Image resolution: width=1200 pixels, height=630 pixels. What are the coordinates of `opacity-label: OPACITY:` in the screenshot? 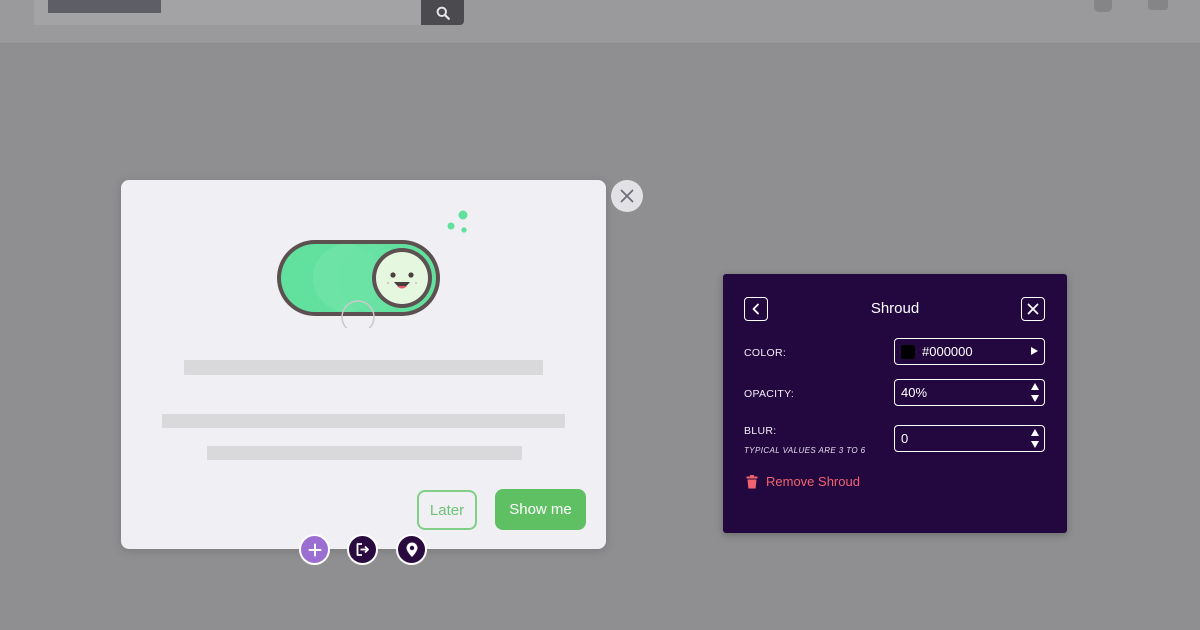 It's located at (769, 394).